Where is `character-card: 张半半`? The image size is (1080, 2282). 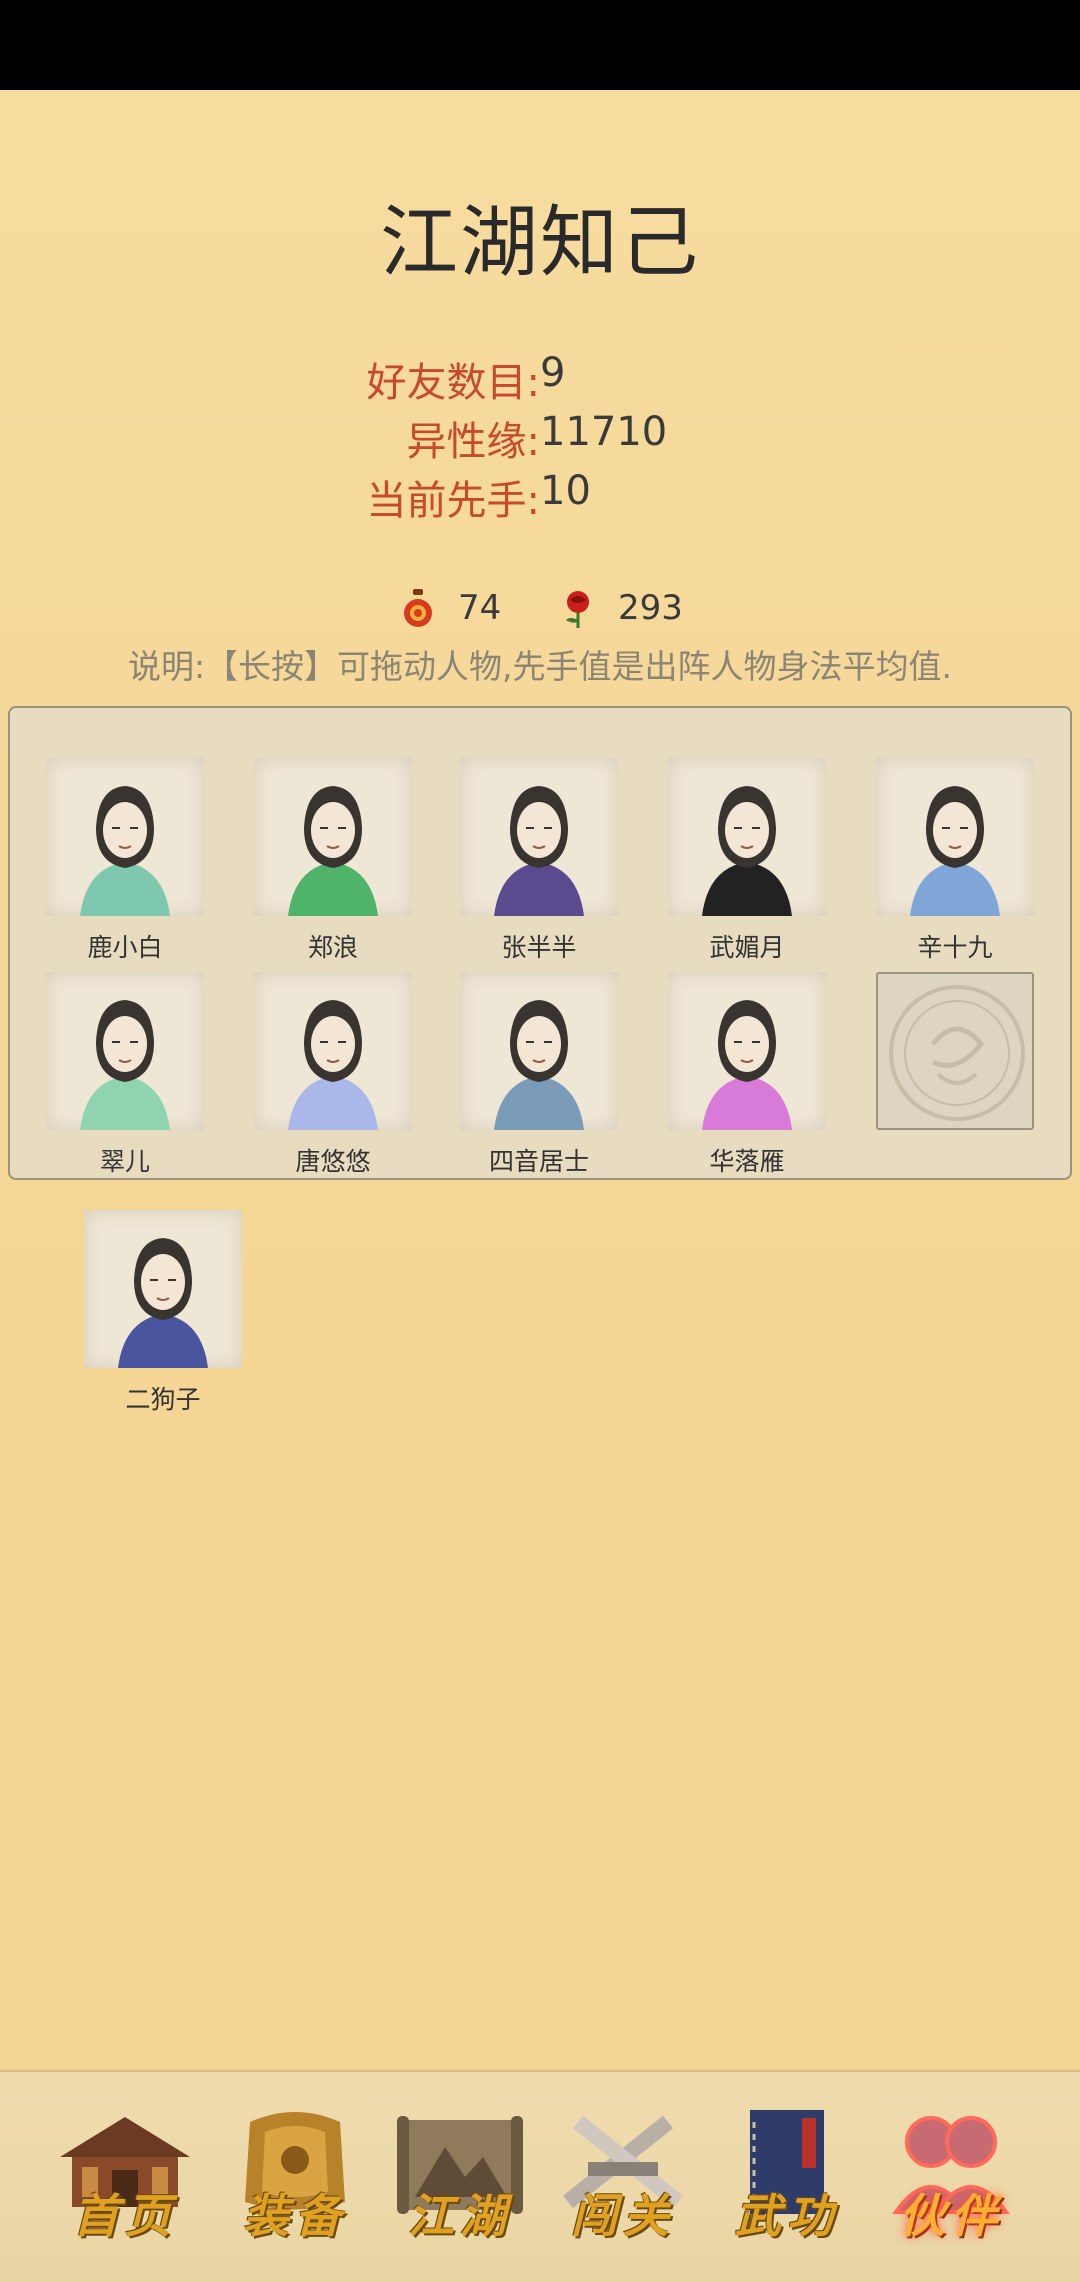
character-card: 张半半 is located at coordinates (539, 861).